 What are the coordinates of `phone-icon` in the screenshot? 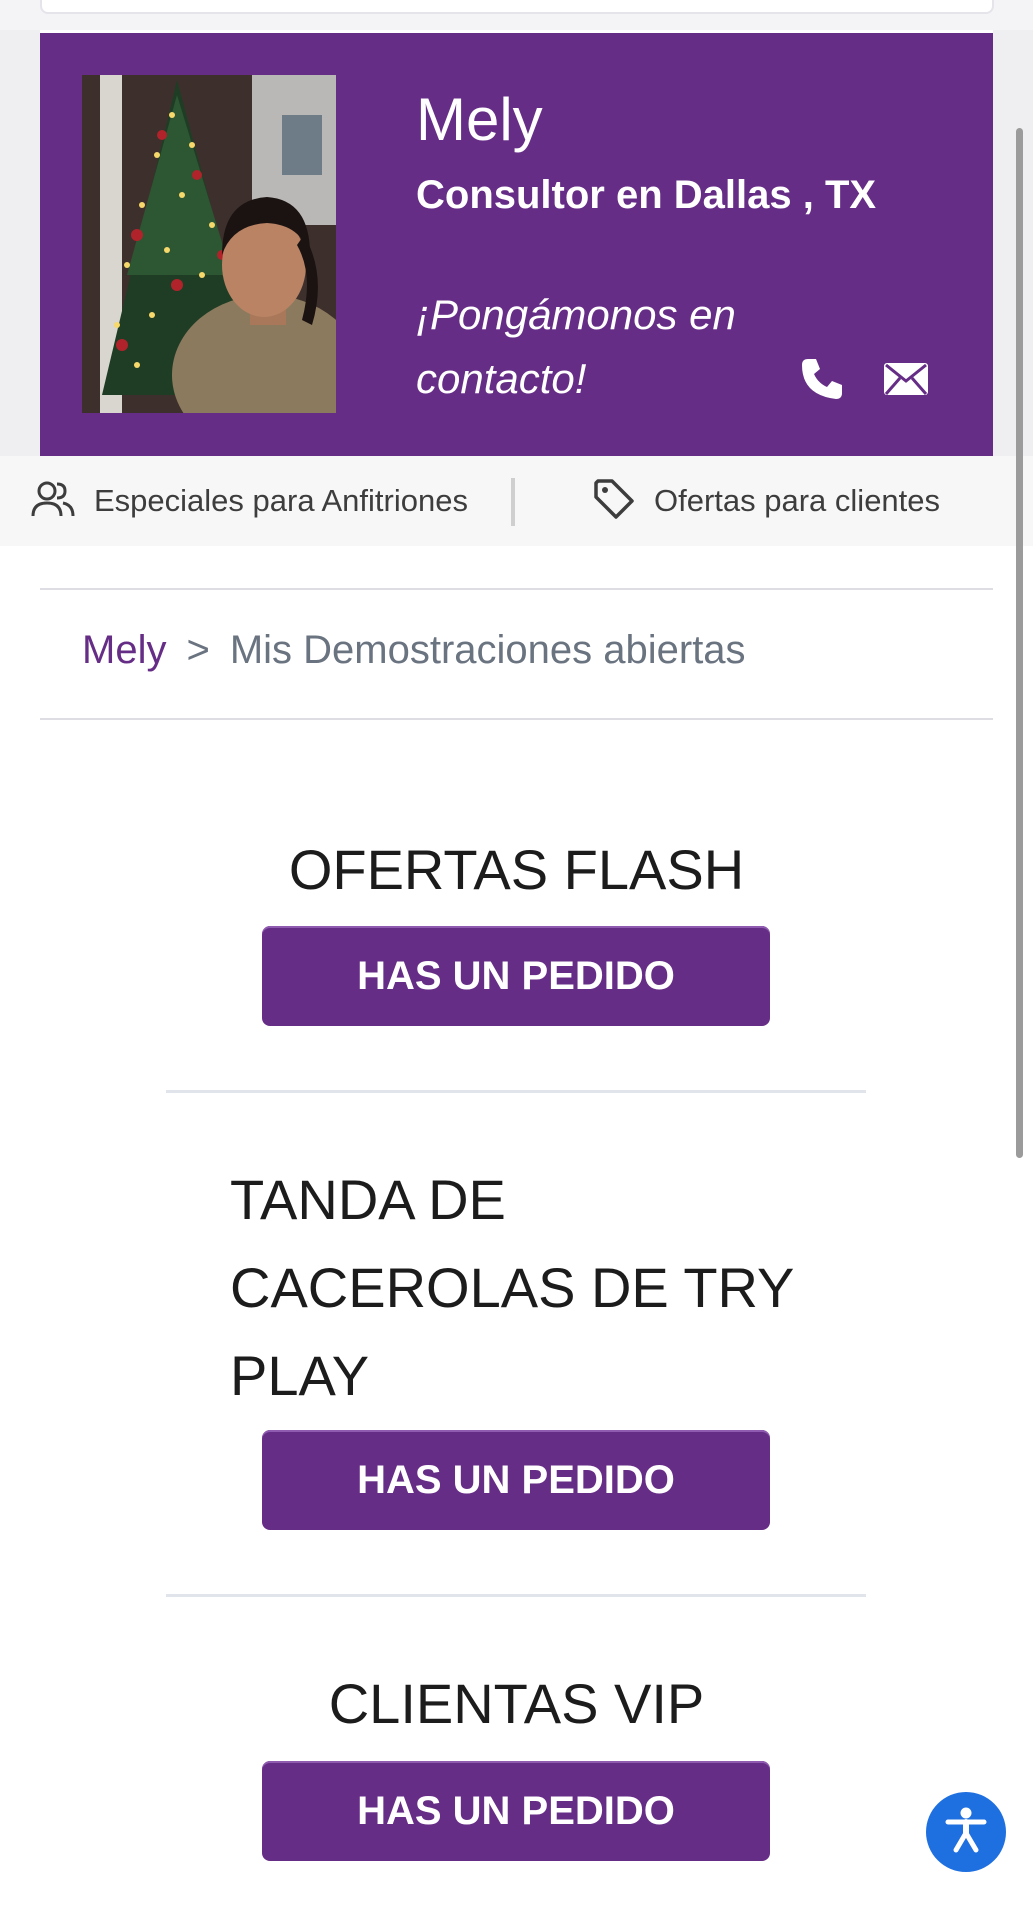 It's located at (822, 379).